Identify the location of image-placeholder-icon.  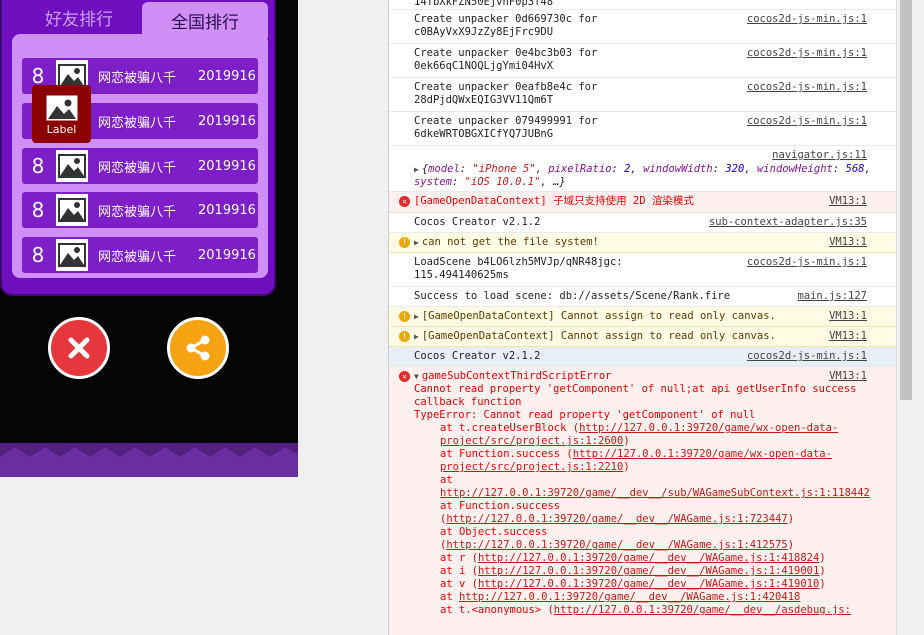
(61, 108).